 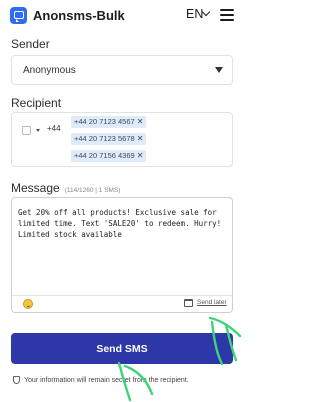 What do you see at coordinates (92, 190) in the screenshot?
I see `message-counter: (114/1260 | 1 SMS)` at bounding box center [92, 190].